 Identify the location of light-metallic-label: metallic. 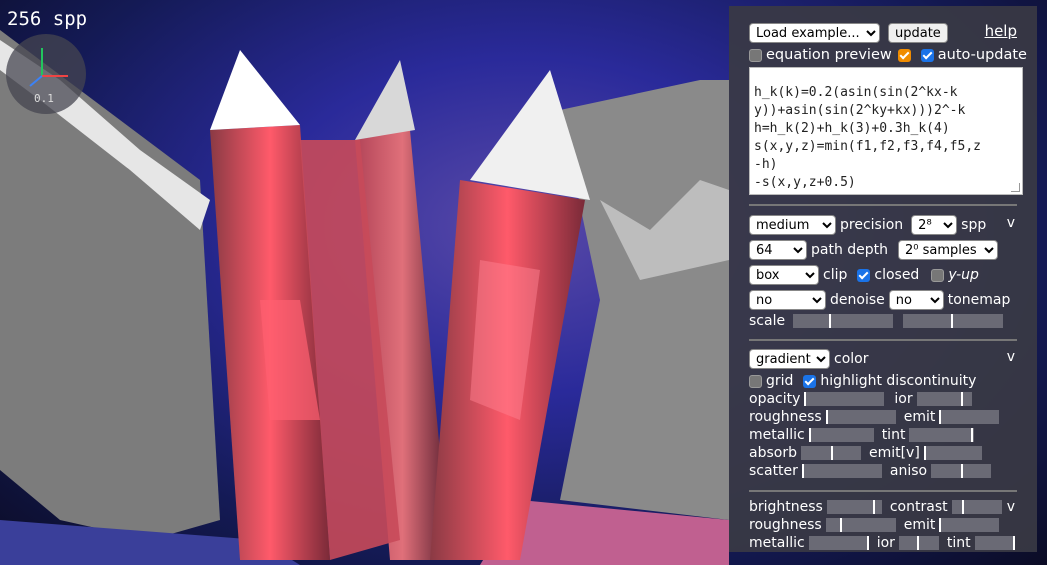
(777, 543).